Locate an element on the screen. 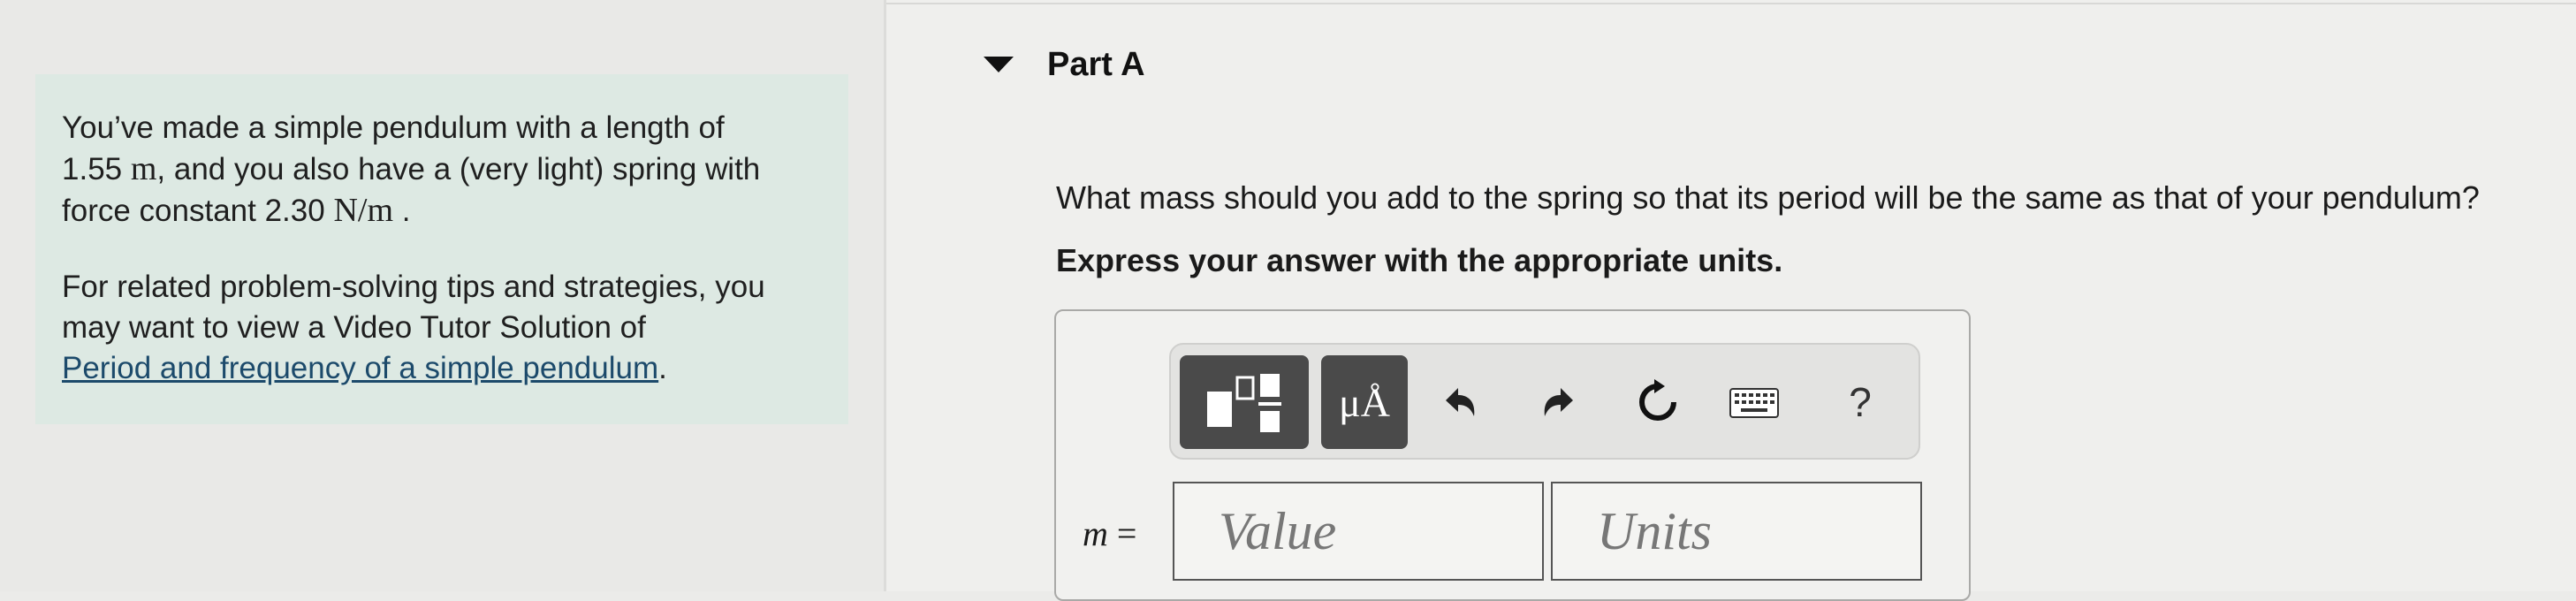  collapse-triangle-icon is located at coordinates (999, 64).